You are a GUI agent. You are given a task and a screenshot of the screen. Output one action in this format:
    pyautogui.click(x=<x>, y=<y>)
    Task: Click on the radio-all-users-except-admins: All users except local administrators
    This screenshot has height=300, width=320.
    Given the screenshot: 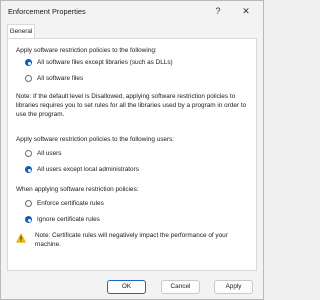 What is the action you would take?
    pyautogui.click(x=82, y=169)
    